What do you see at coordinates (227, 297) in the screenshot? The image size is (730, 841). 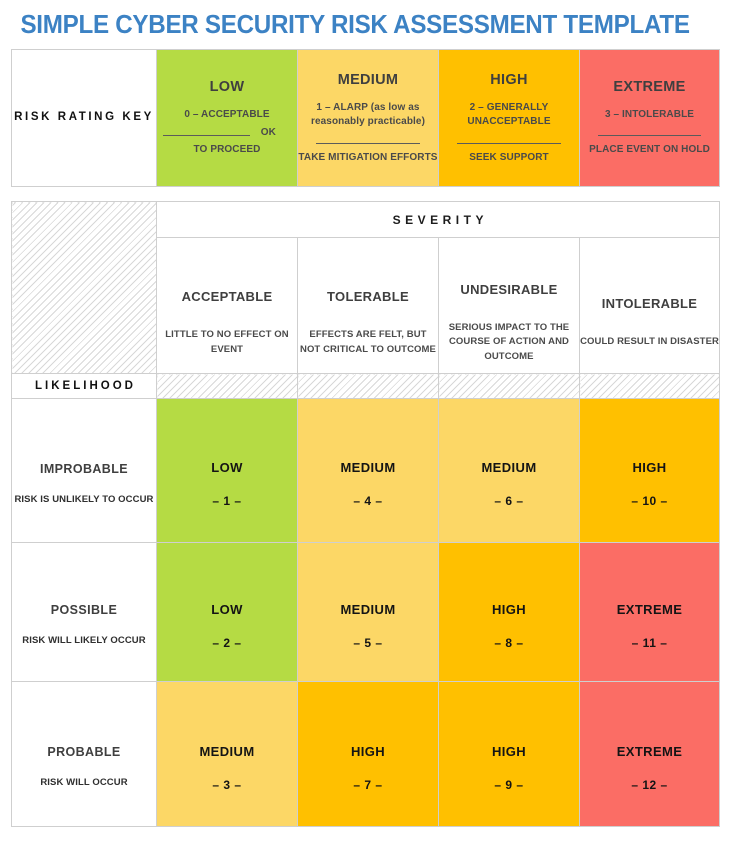 I see `severity-col-name: ACCEPTABLE` at bounding box center [227, 297].